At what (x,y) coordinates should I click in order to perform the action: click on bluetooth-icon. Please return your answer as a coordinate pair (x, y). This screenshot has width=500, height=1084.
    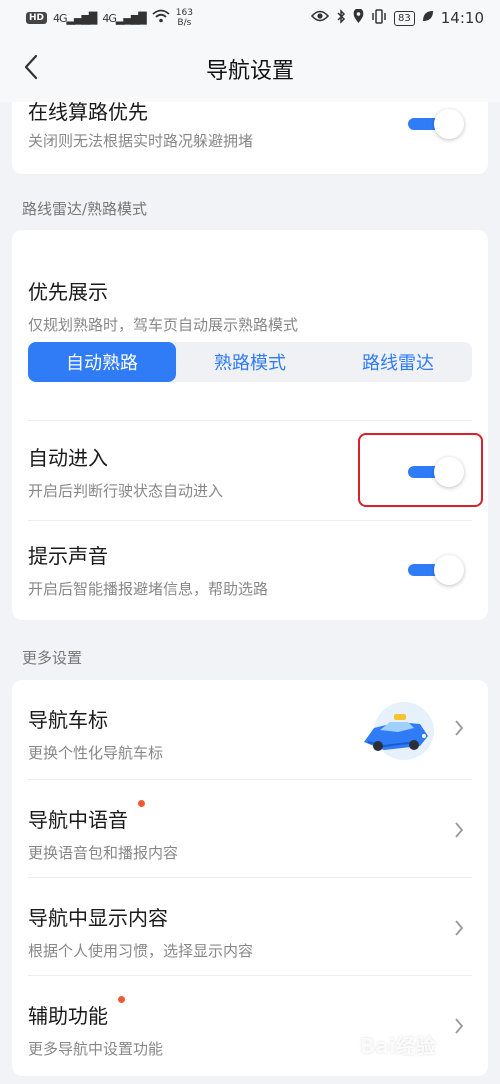
    Looking at the image, I should click on (341, 18).